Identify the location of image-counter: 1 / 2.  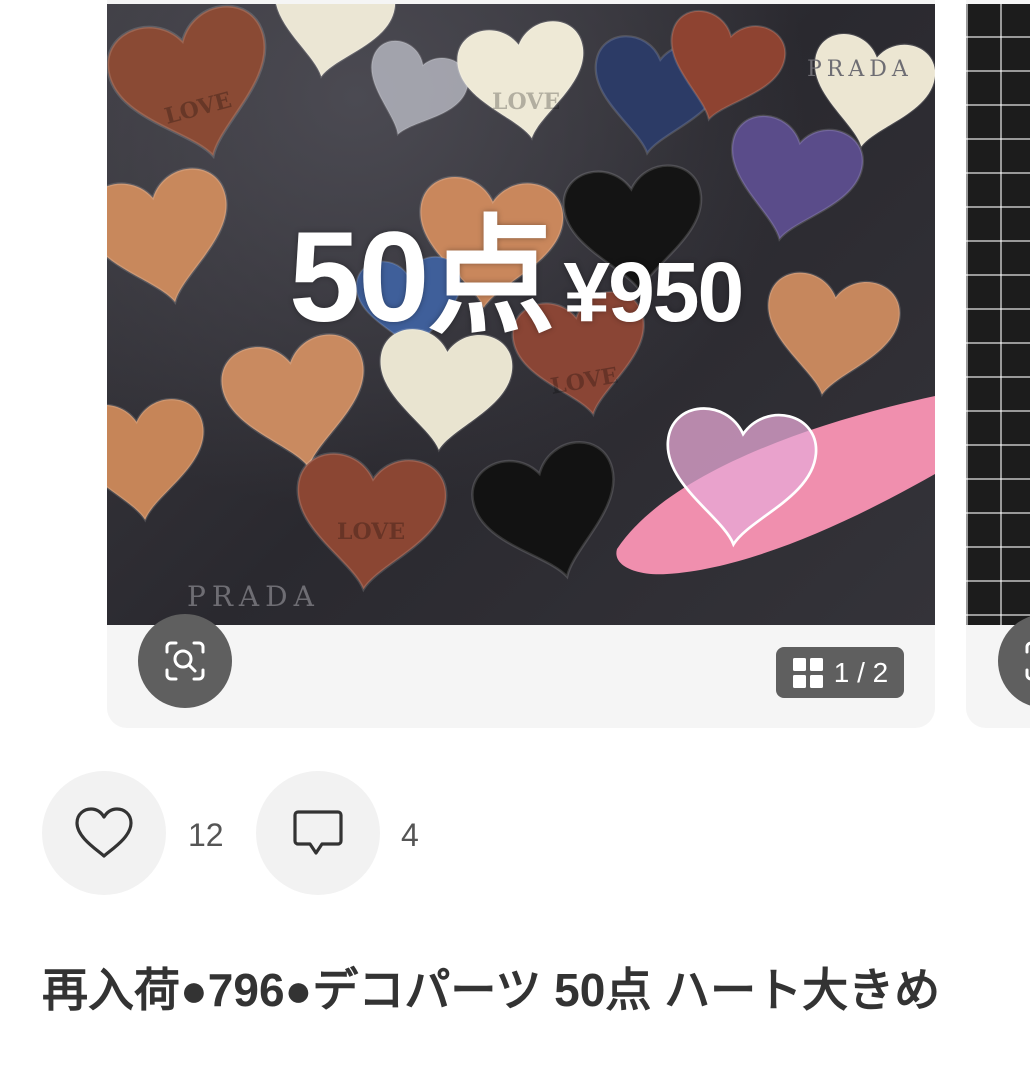
(840, 672).